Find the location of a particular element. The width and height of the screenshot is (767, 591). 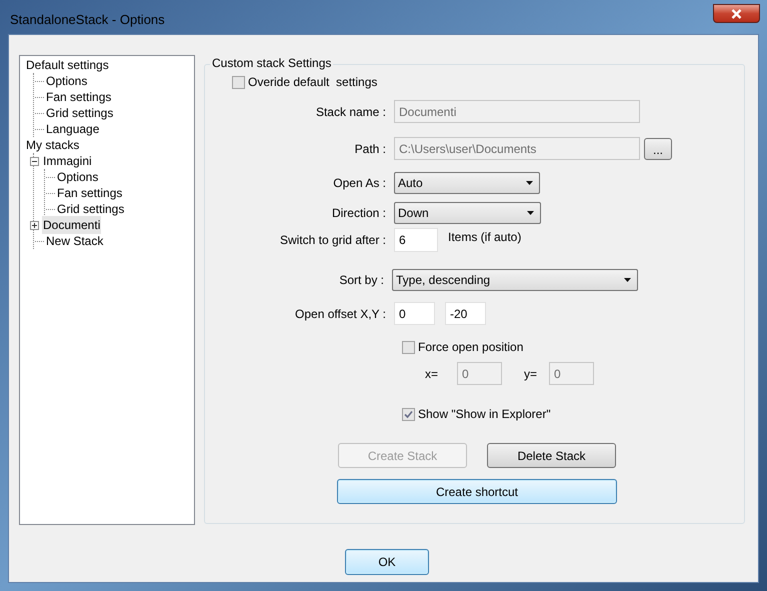

close-button is located at coordinates (736, 13).